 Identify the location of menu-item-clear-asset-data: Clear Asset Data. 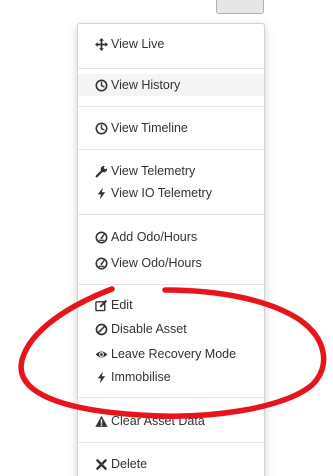
(171, 421).